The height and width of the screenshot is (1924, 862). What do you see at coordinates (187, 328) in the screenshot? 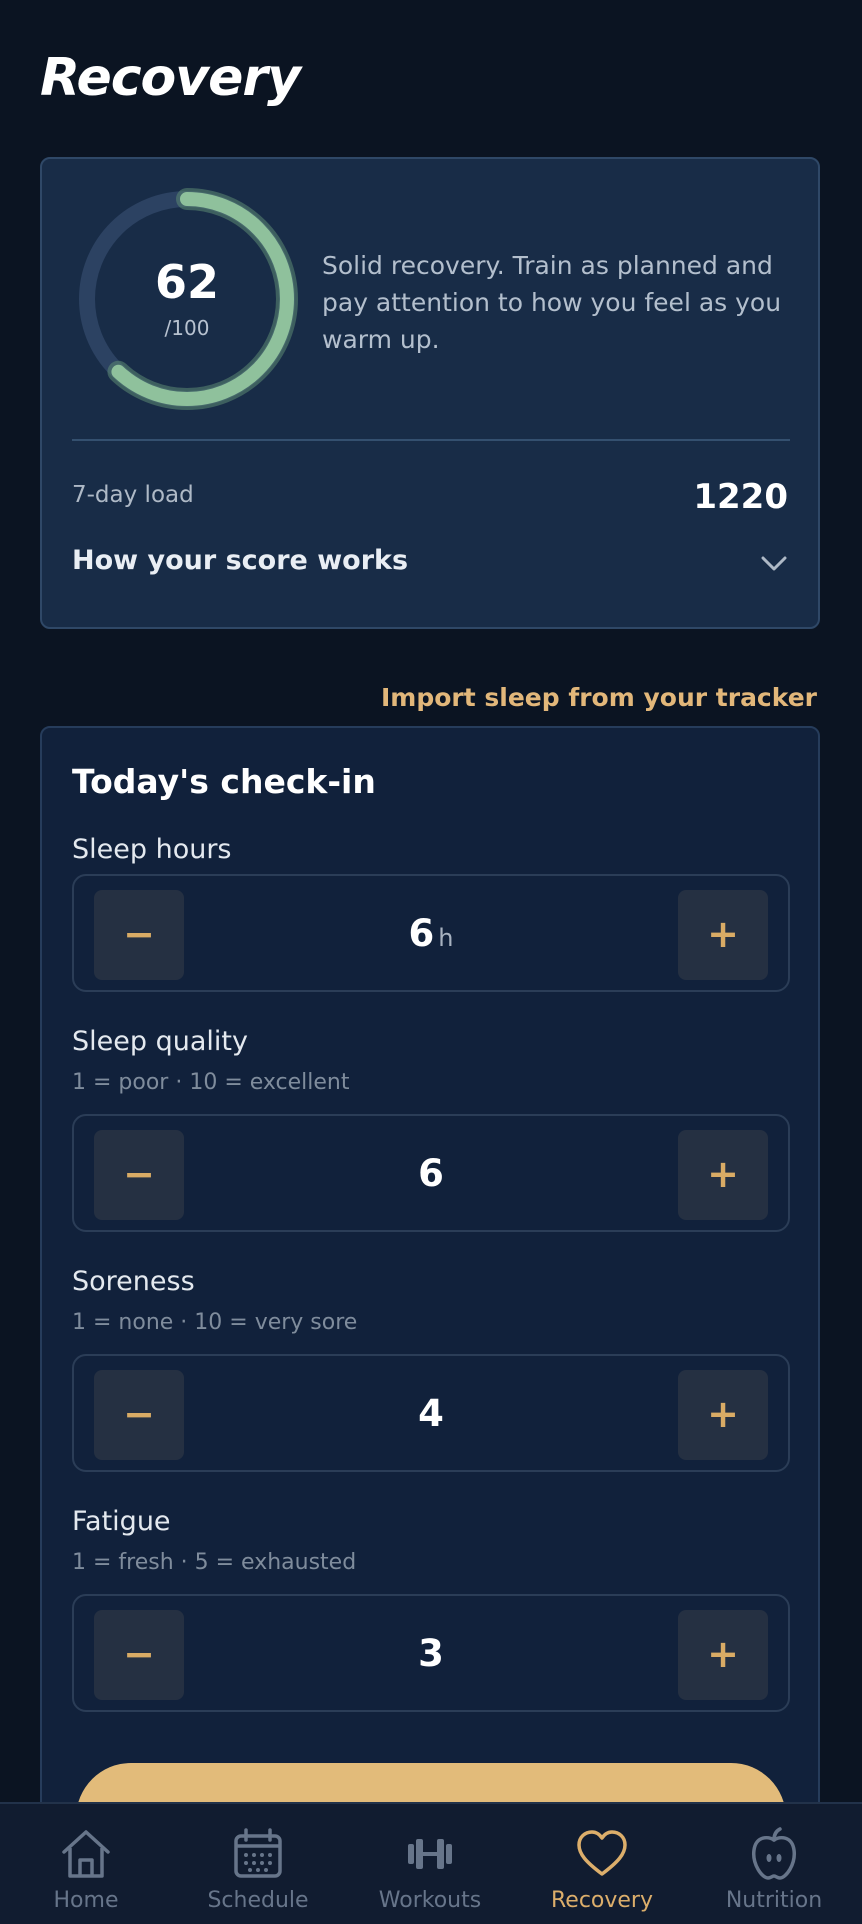
I see `recovery-score-max: /100` at bounding box center [187, 328].